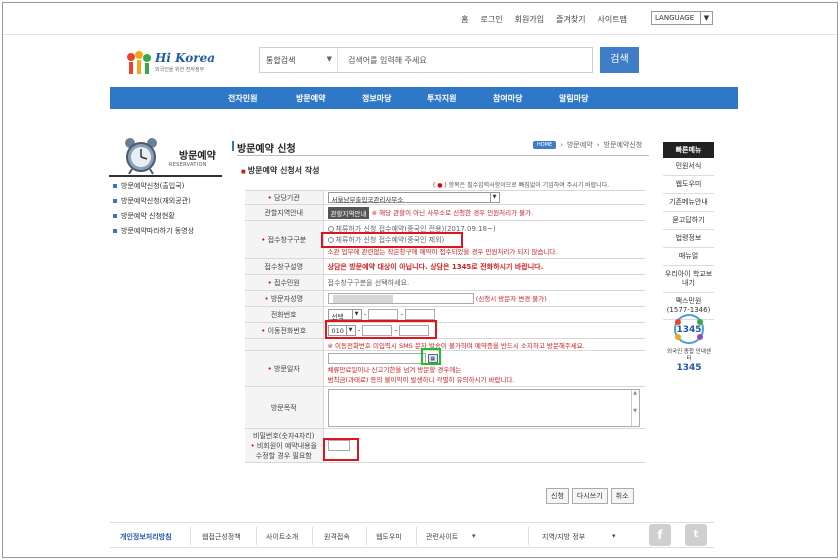 This screenshot has width=840, height=560. Describe the element at coordinates (394, 370) in the screenshot. I see `date-note-1: 체류만료일이나 신고기한을 넘겨 방문할 경우에는` at that location.